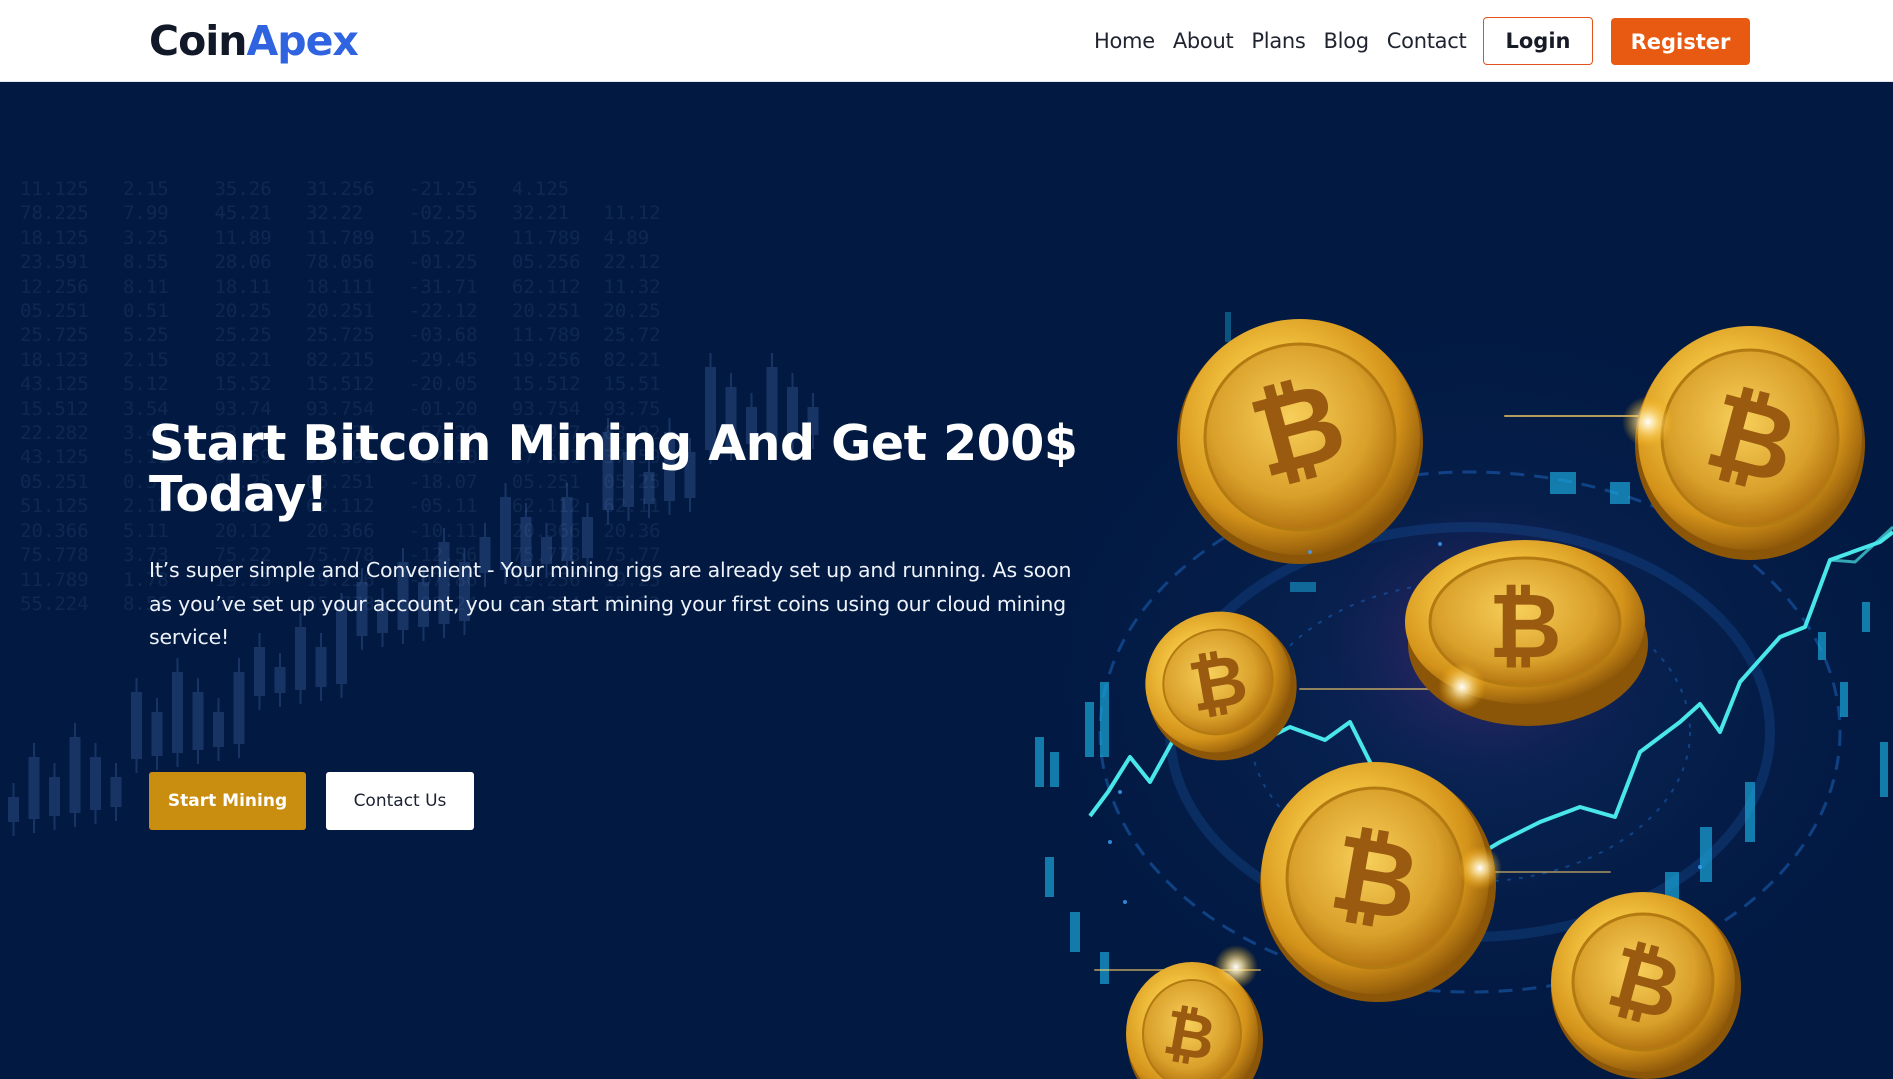 This screenshot has width=1893, height=1079. What do you see at coordinates (1278, 41) in the screenshot?
I see `nav-plans-link: Plans` at bounding box center [1278, 41].